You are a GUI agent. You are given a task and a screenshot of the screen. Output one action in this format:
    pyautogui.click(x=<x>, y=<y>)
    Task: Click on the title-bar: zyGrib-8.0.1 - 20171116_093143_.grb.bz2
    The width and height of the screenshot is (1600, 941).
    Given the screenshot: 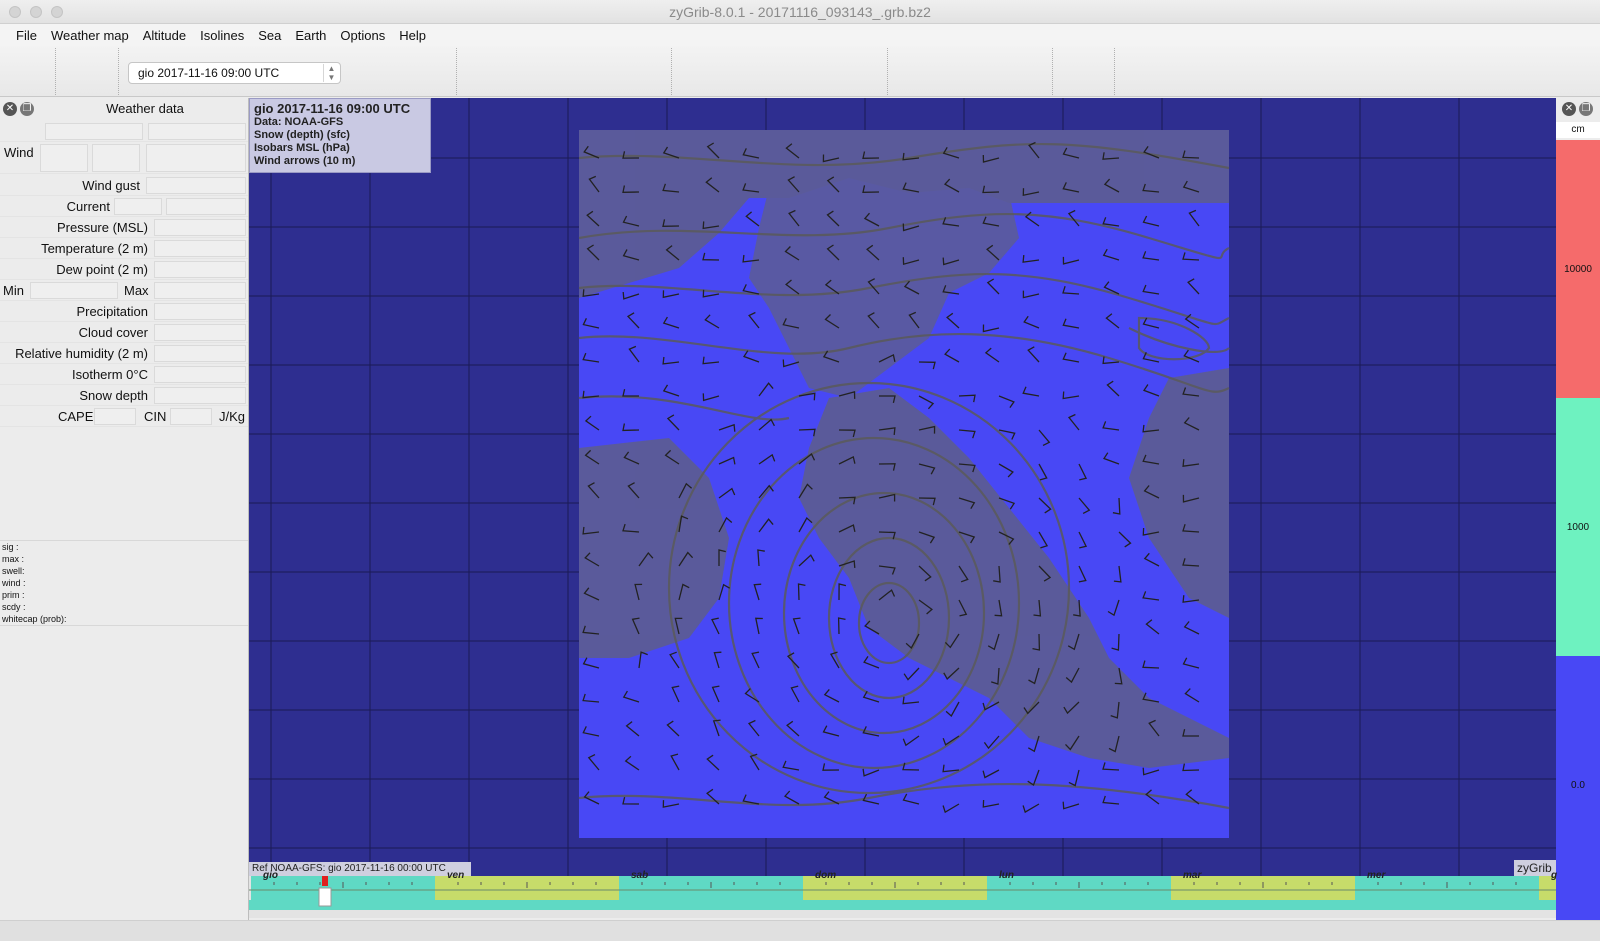 What is the action you would take?
    pyautogui.click(x=800, y=12)
    